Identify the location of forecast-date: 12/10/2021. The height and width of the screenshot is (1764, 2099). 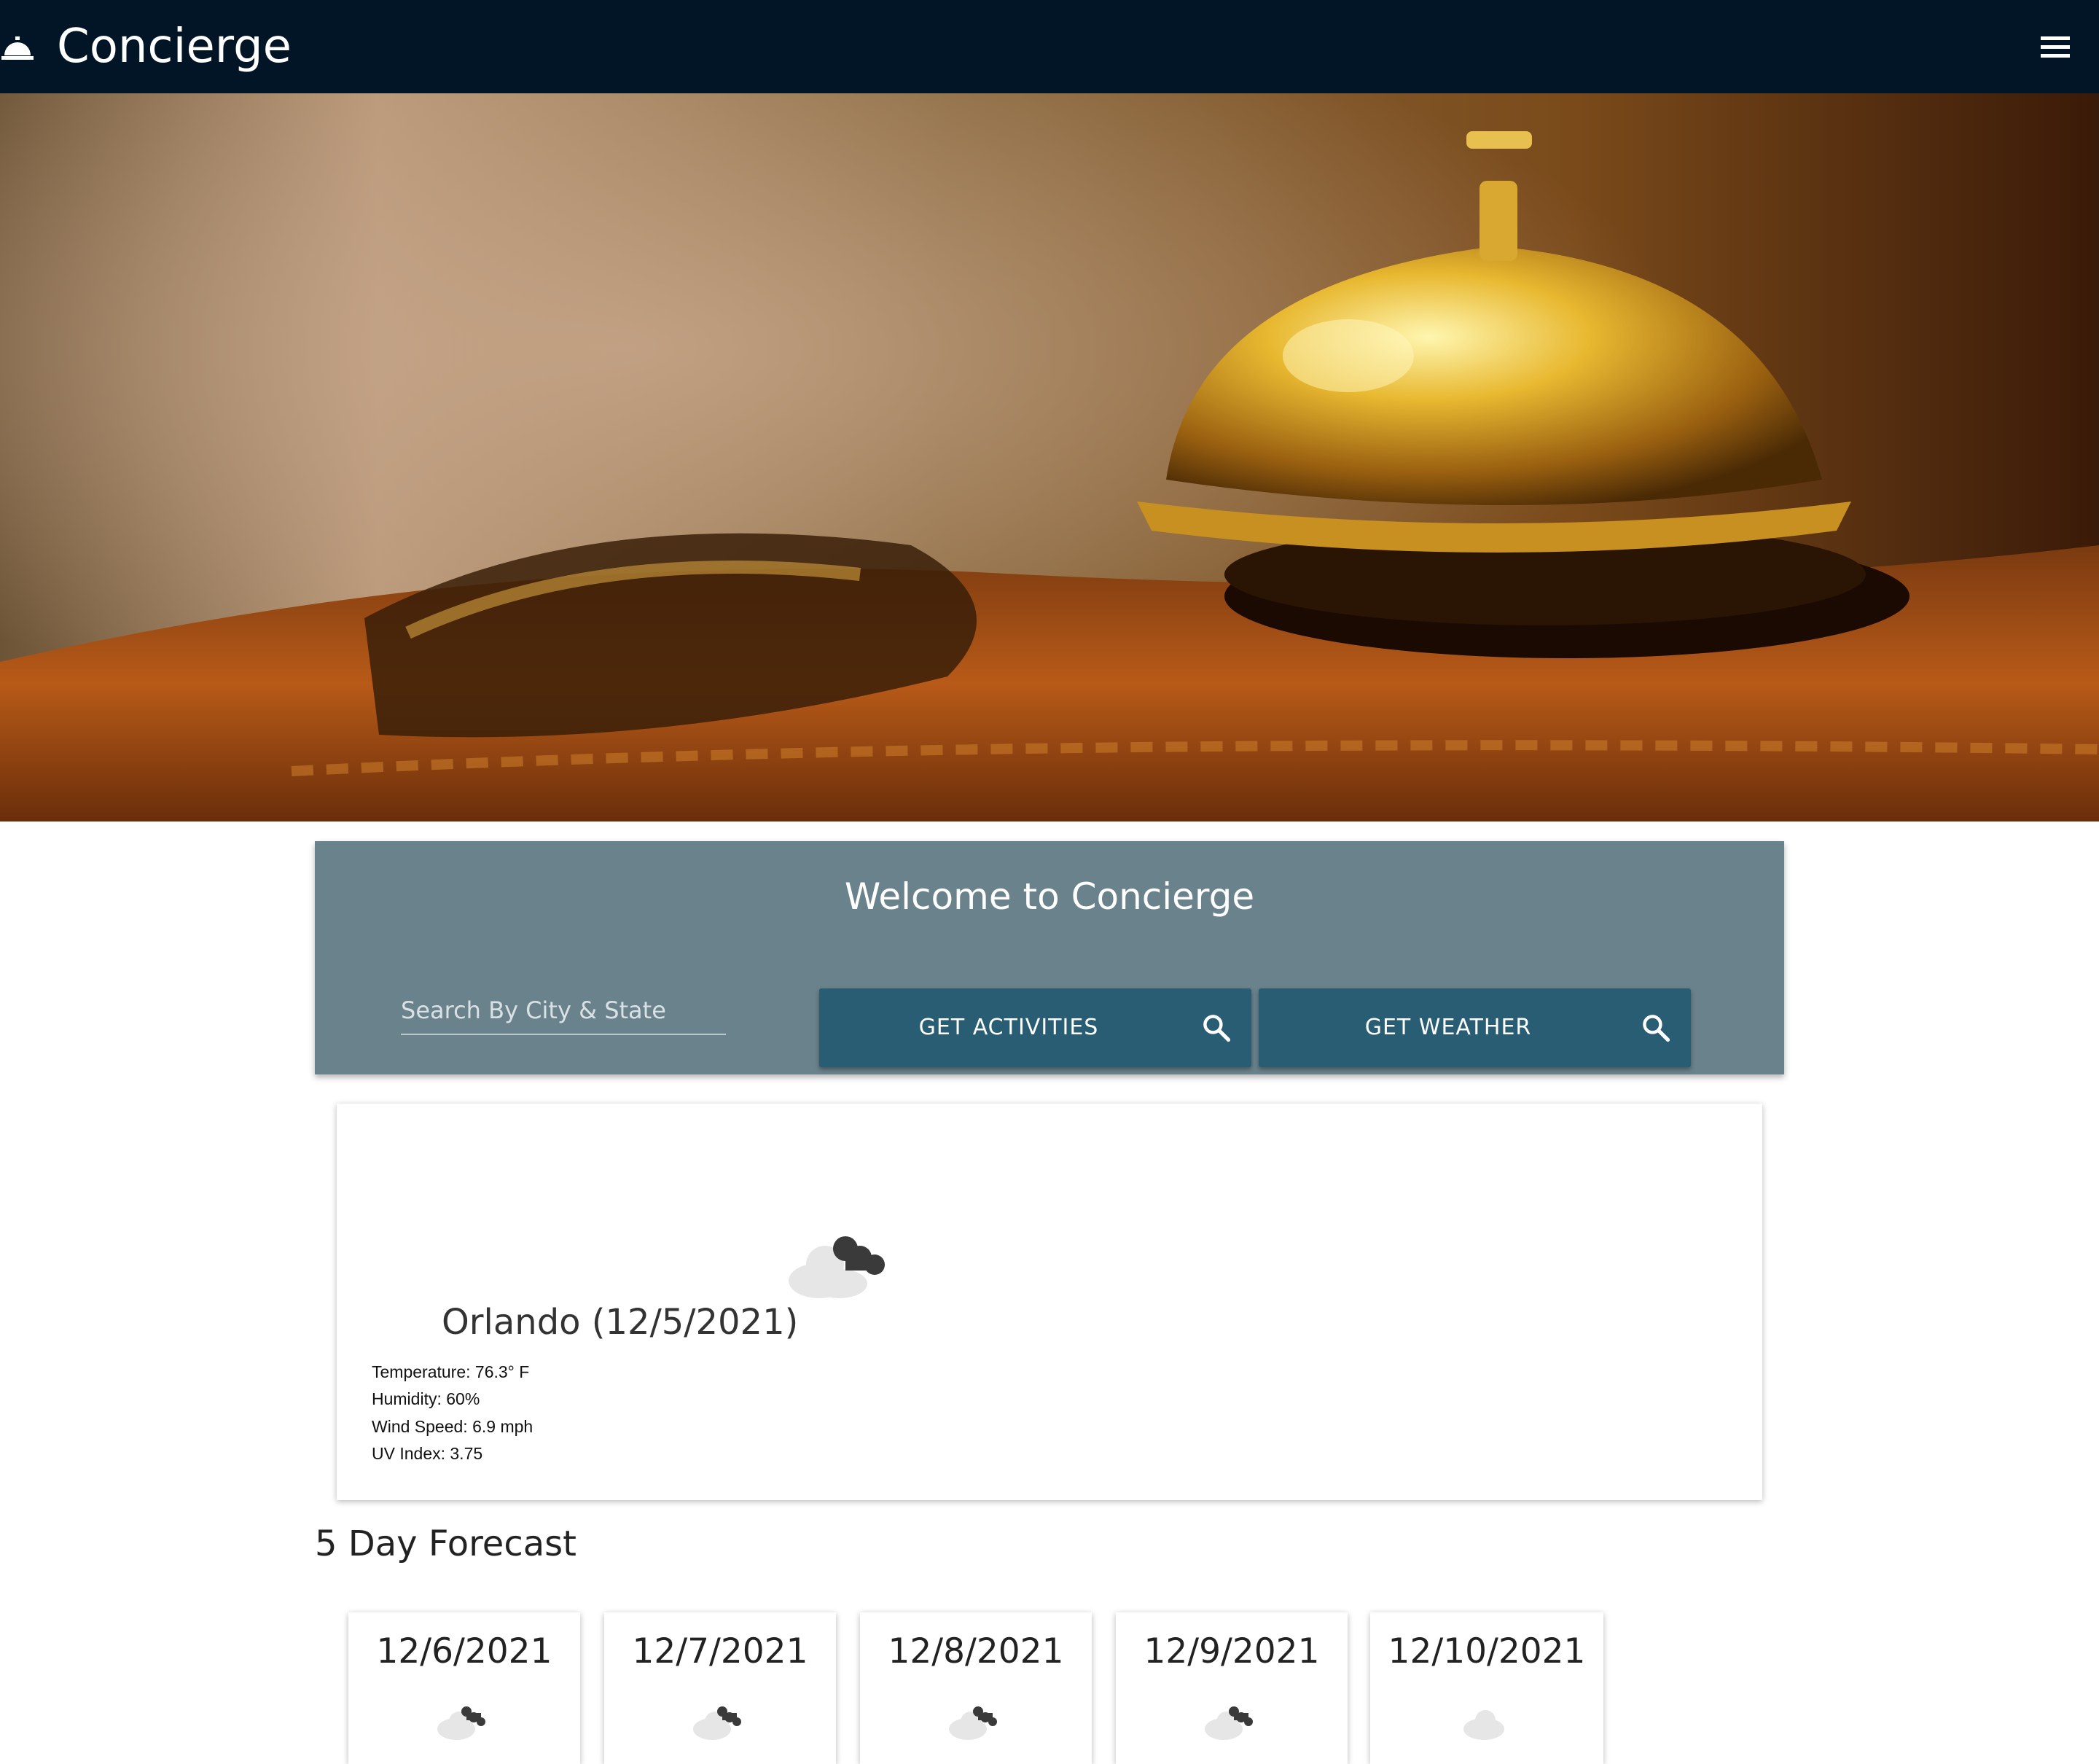
(1487, 1651).